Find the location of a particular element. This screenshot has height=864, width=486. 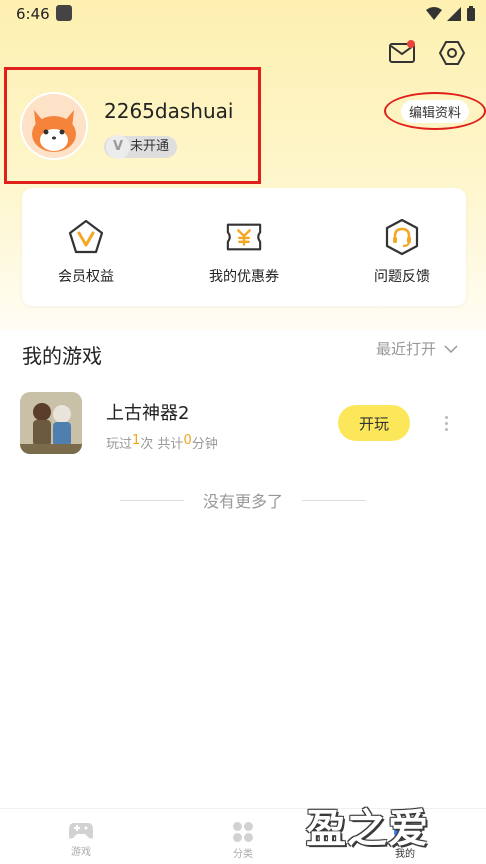

watermark: 盈之爱 is located at coordinates (367, 828).